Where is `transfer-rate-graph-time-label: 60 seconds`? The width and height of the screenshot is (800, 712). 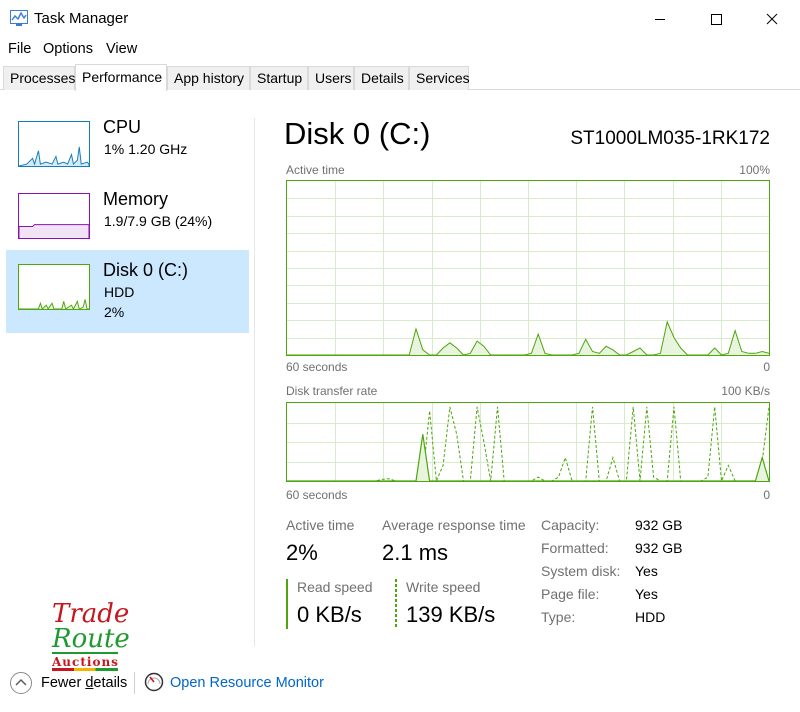 transfer-rate-graph-time-label: 60 seconds is located at coordinates (317, 495).